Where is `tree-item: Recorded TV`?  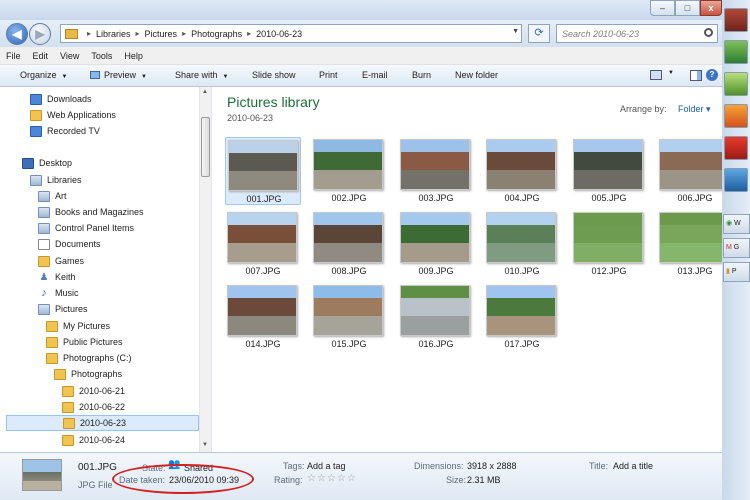 tree-item: Recorded TV is located at coordinates (65, 131).